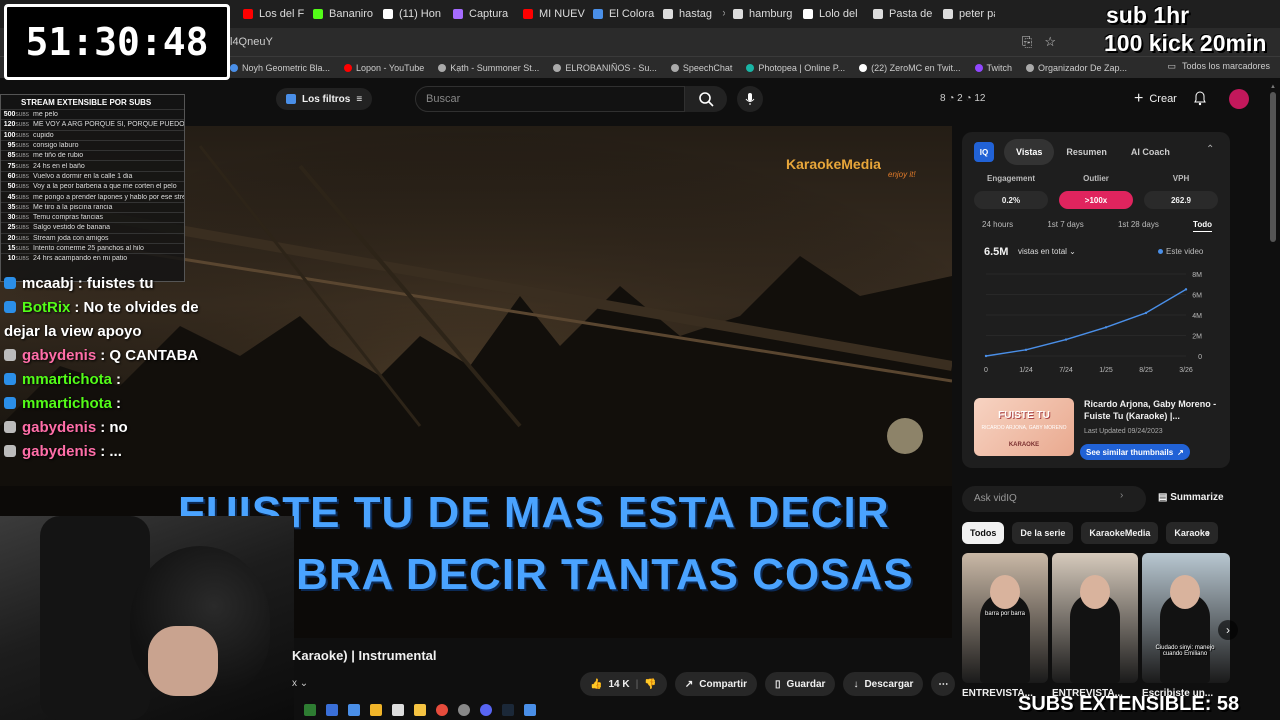 The height and width of the screenshot is (720, 1280). What do you see at coordinates (1005, 618) in the screenshot?
I see `related-video-thumbnail: barra por barra` at bounding box center [1005, 618].